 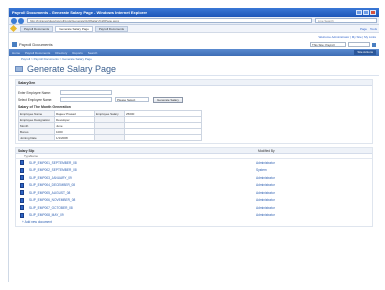 I want to click on site-search-input, so click(x=359, y=44).